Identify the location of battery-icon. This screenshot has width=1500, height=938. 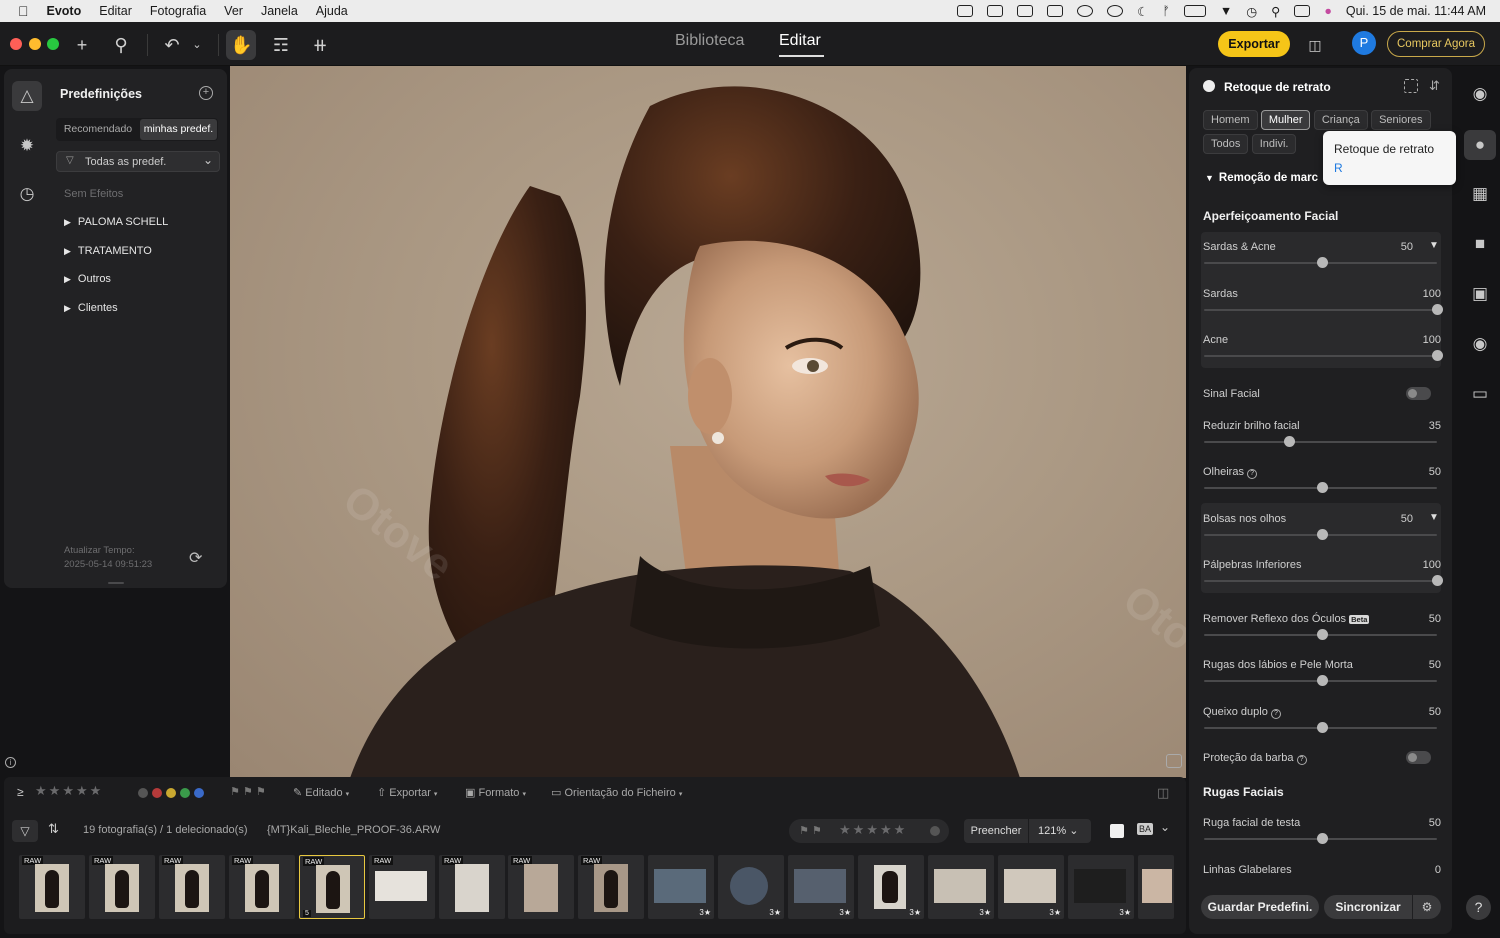
(1194, 11).